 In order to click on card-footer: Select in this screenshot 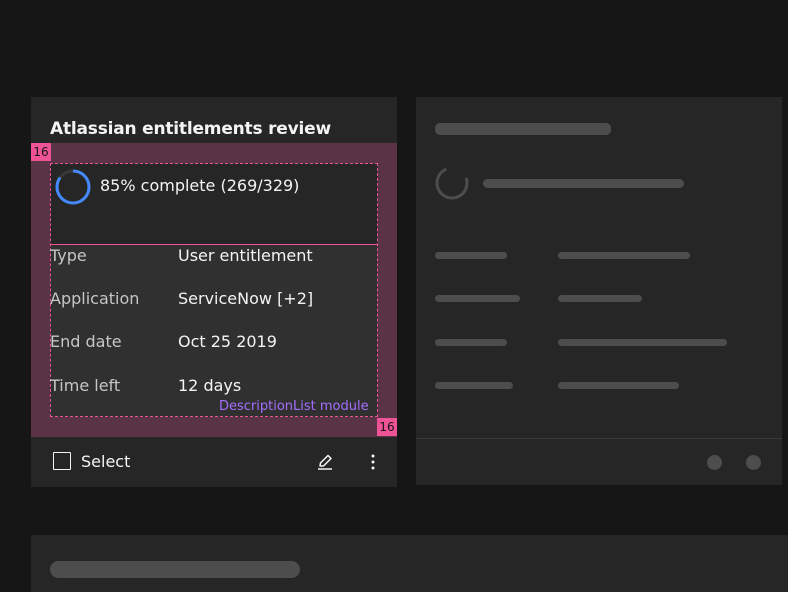, I will do `click(214, 462)`.